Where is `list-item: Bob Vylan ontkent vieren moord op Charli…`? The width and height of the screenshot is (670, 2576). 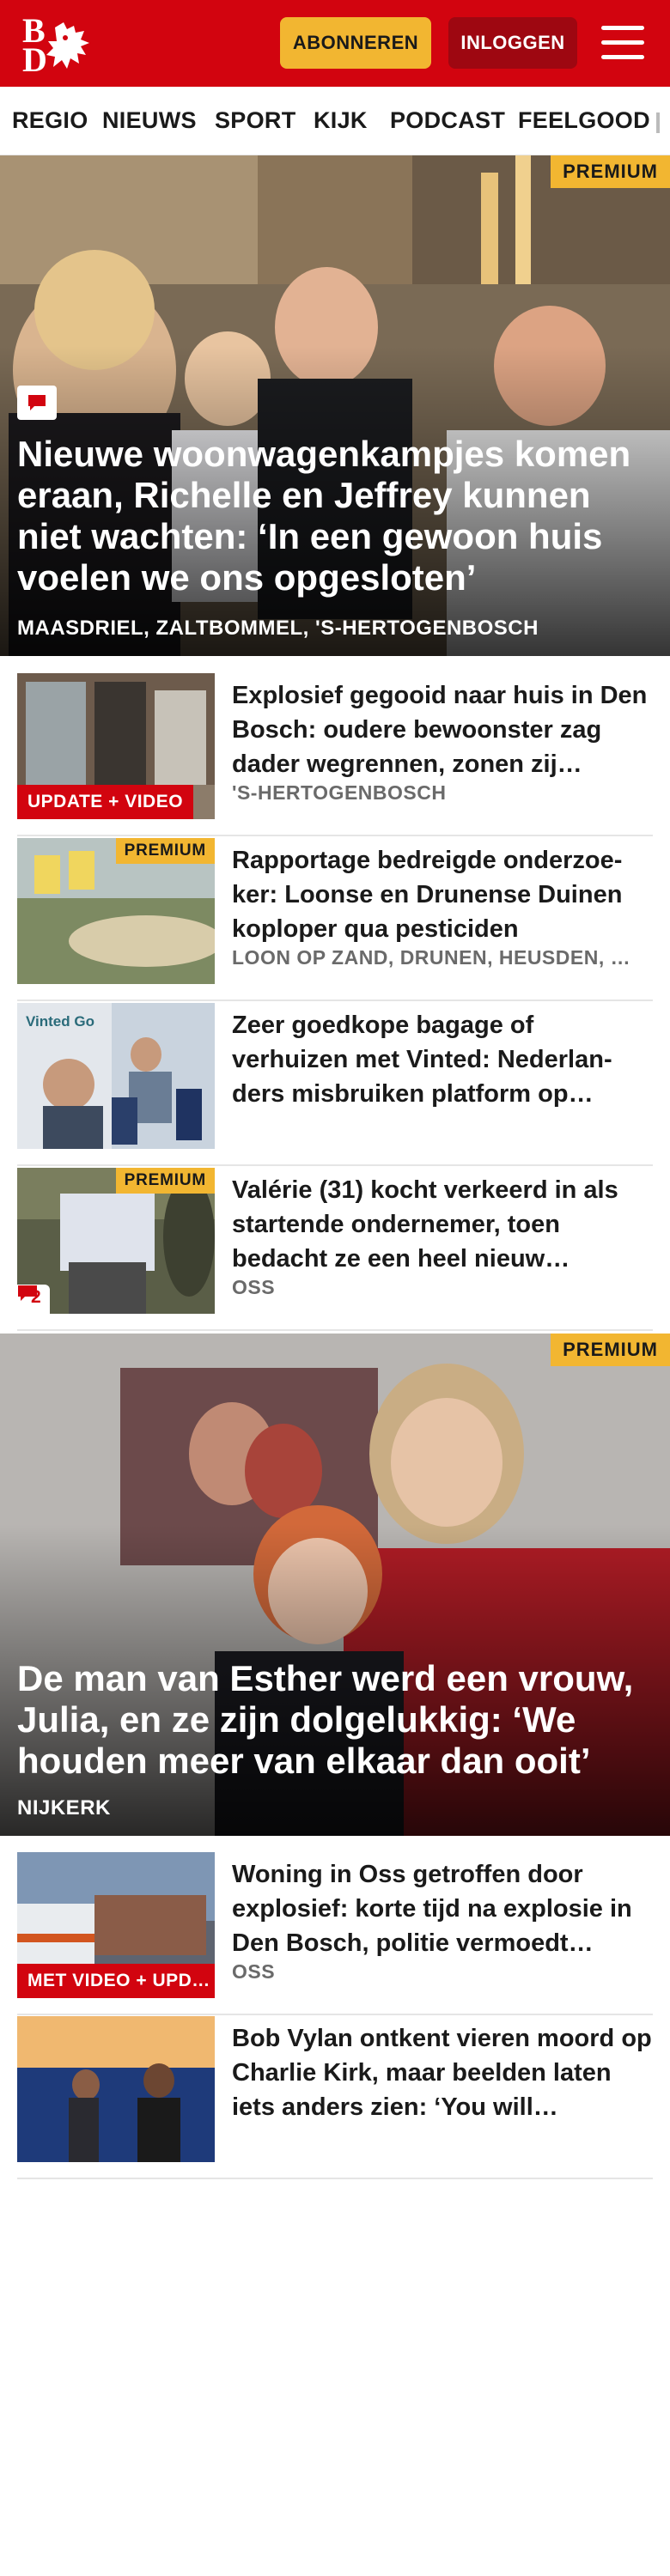 list-item: Bob Vylan ontkent vieren moord op Charli… is located at coordinates (335, 2097).